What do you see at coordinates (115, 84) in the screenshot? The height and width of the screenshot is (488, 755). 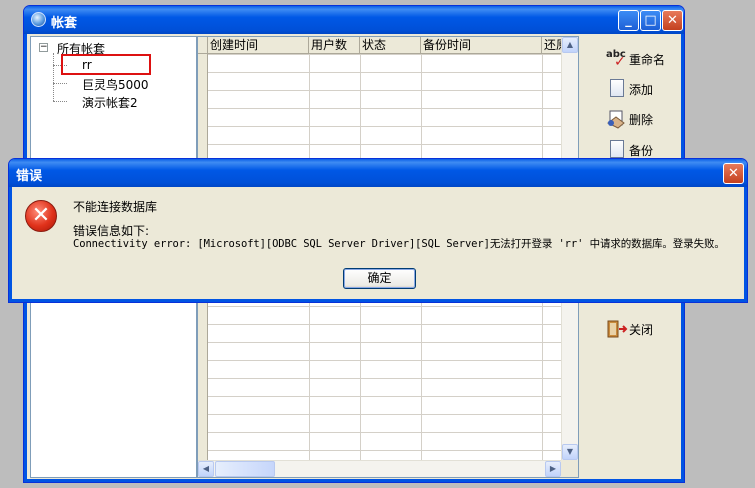 I see `tree-item-julingniao: 巨灵鸟5000` at bounding box center [115, 84].